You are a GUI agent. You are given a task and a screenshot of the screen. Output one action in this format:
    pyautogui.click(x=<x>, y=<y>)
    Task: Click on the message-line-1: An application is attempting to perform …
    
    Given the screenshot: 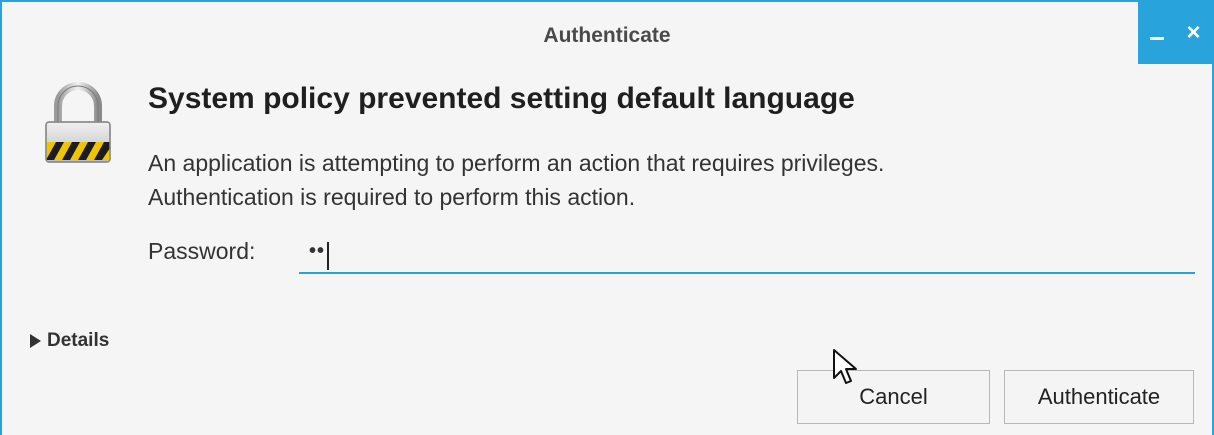 What is the action you would take?
    pyautogui.click(x=516, y=163)
    